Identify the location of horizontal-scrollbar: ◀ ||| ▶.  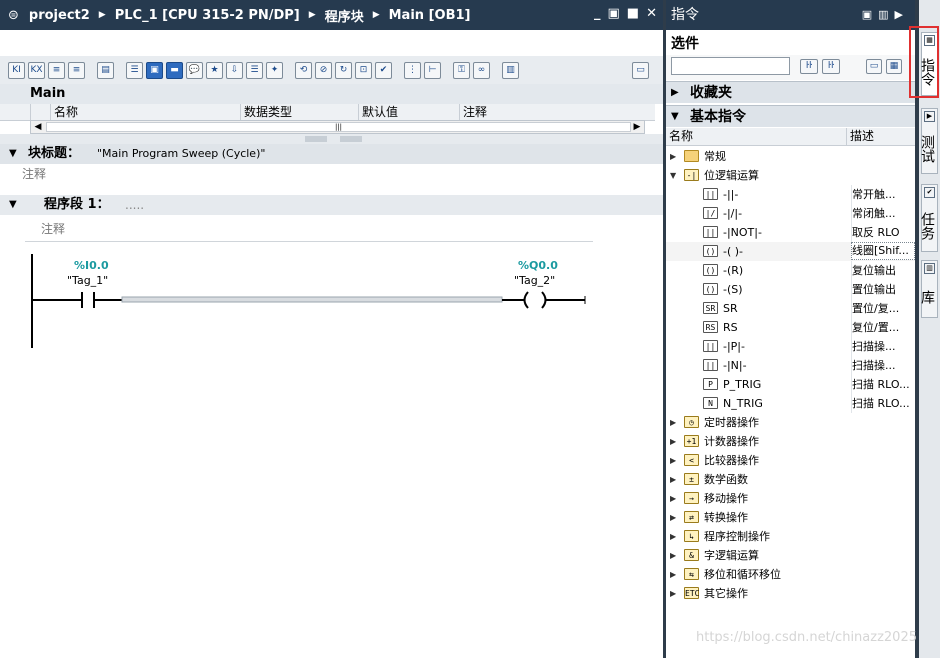
(337, 127).